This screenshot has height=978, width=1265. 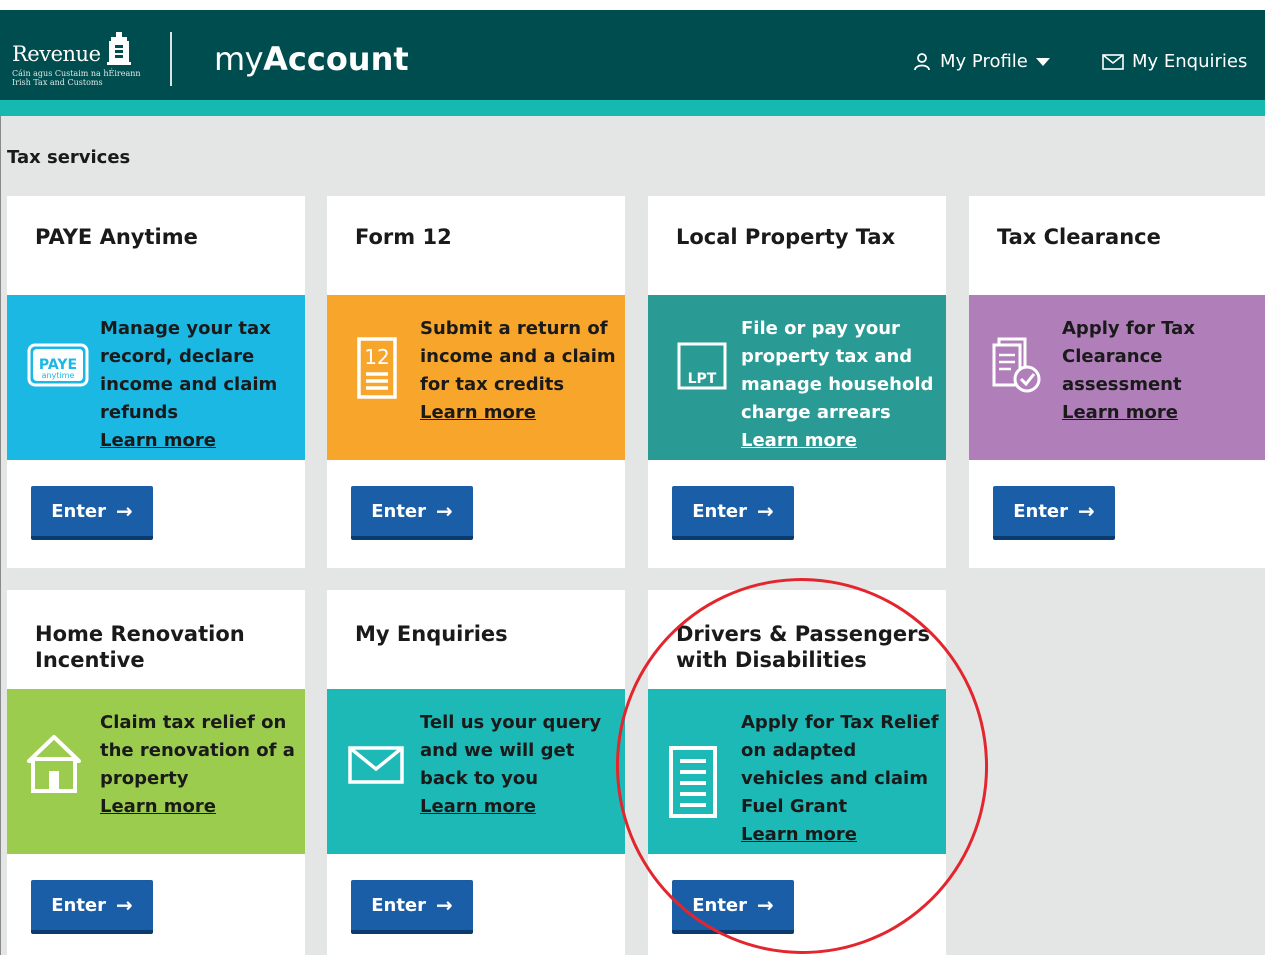 What do you see at coordinates (57, 82) in the screenshot?
I see `logo-subtitle-english: Irish Tax and Customs` at bounding box center [57, 82].